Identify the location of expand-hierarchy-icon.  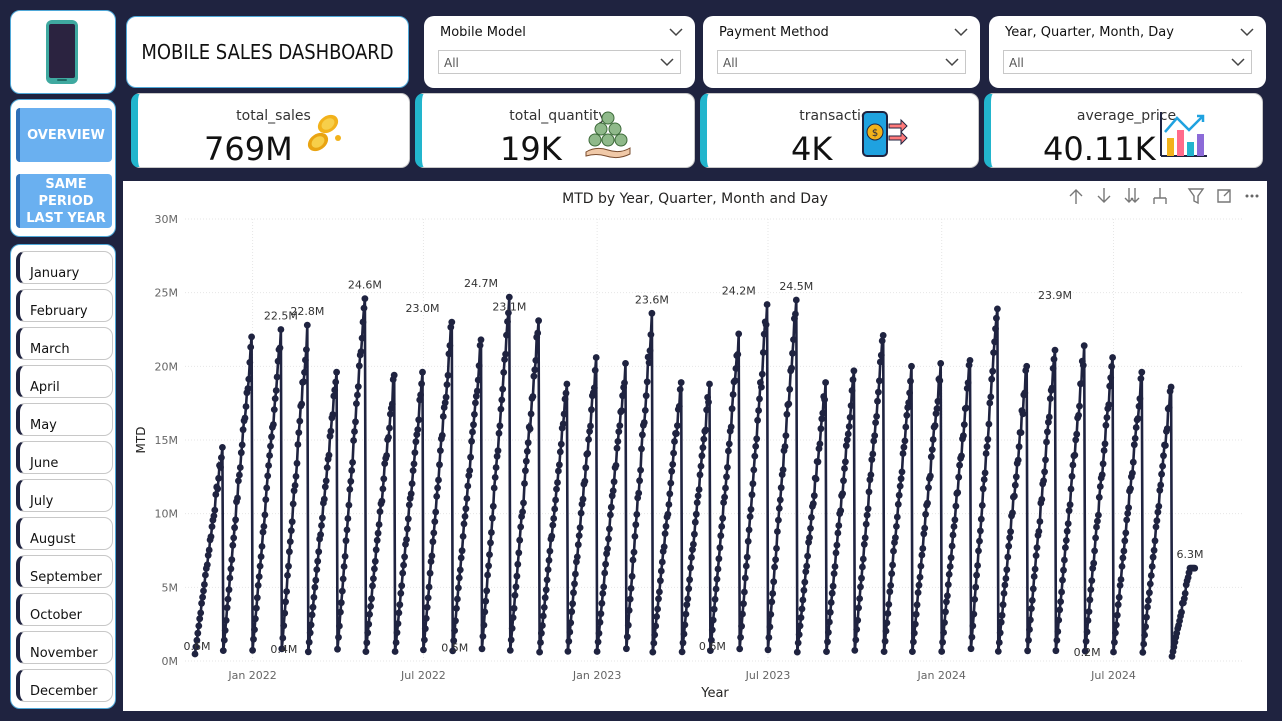
(1160, 196).